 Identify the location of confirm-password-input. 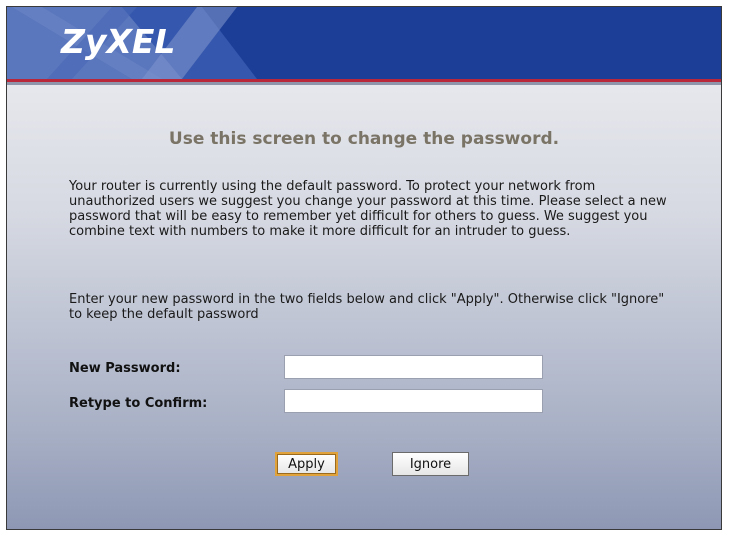
(413, 401).